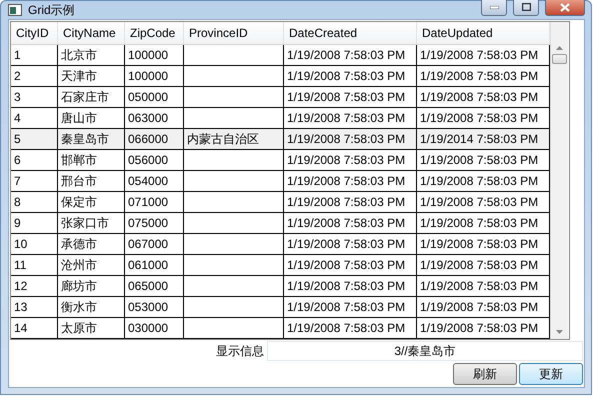 The height and width of the screenshot is (403, 599). I want to click on table-cell: 11, so click(34, 265).